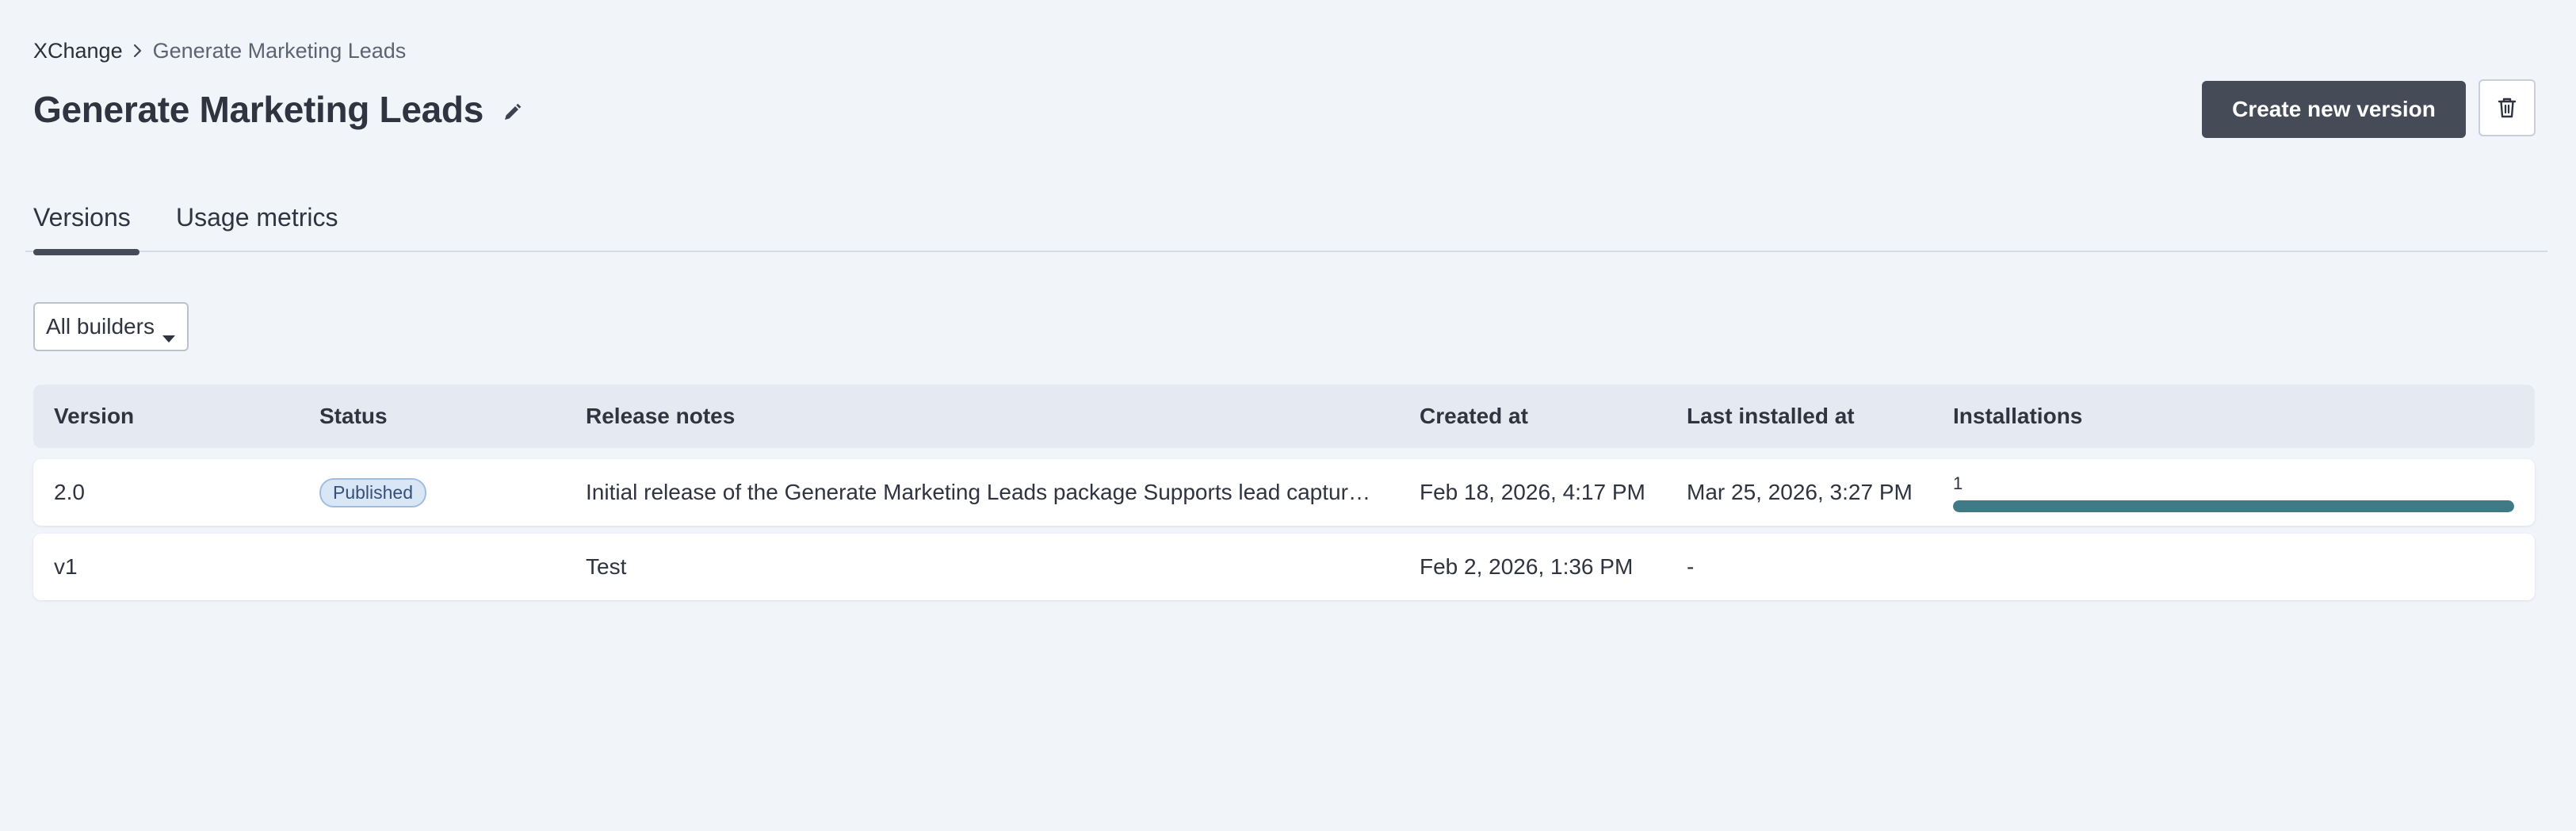 The height and width of the screenshot is (831, 2576). Describe the element at coordinates (354, 416) in the screenshot. I see `column-header-status: Status` at that location.